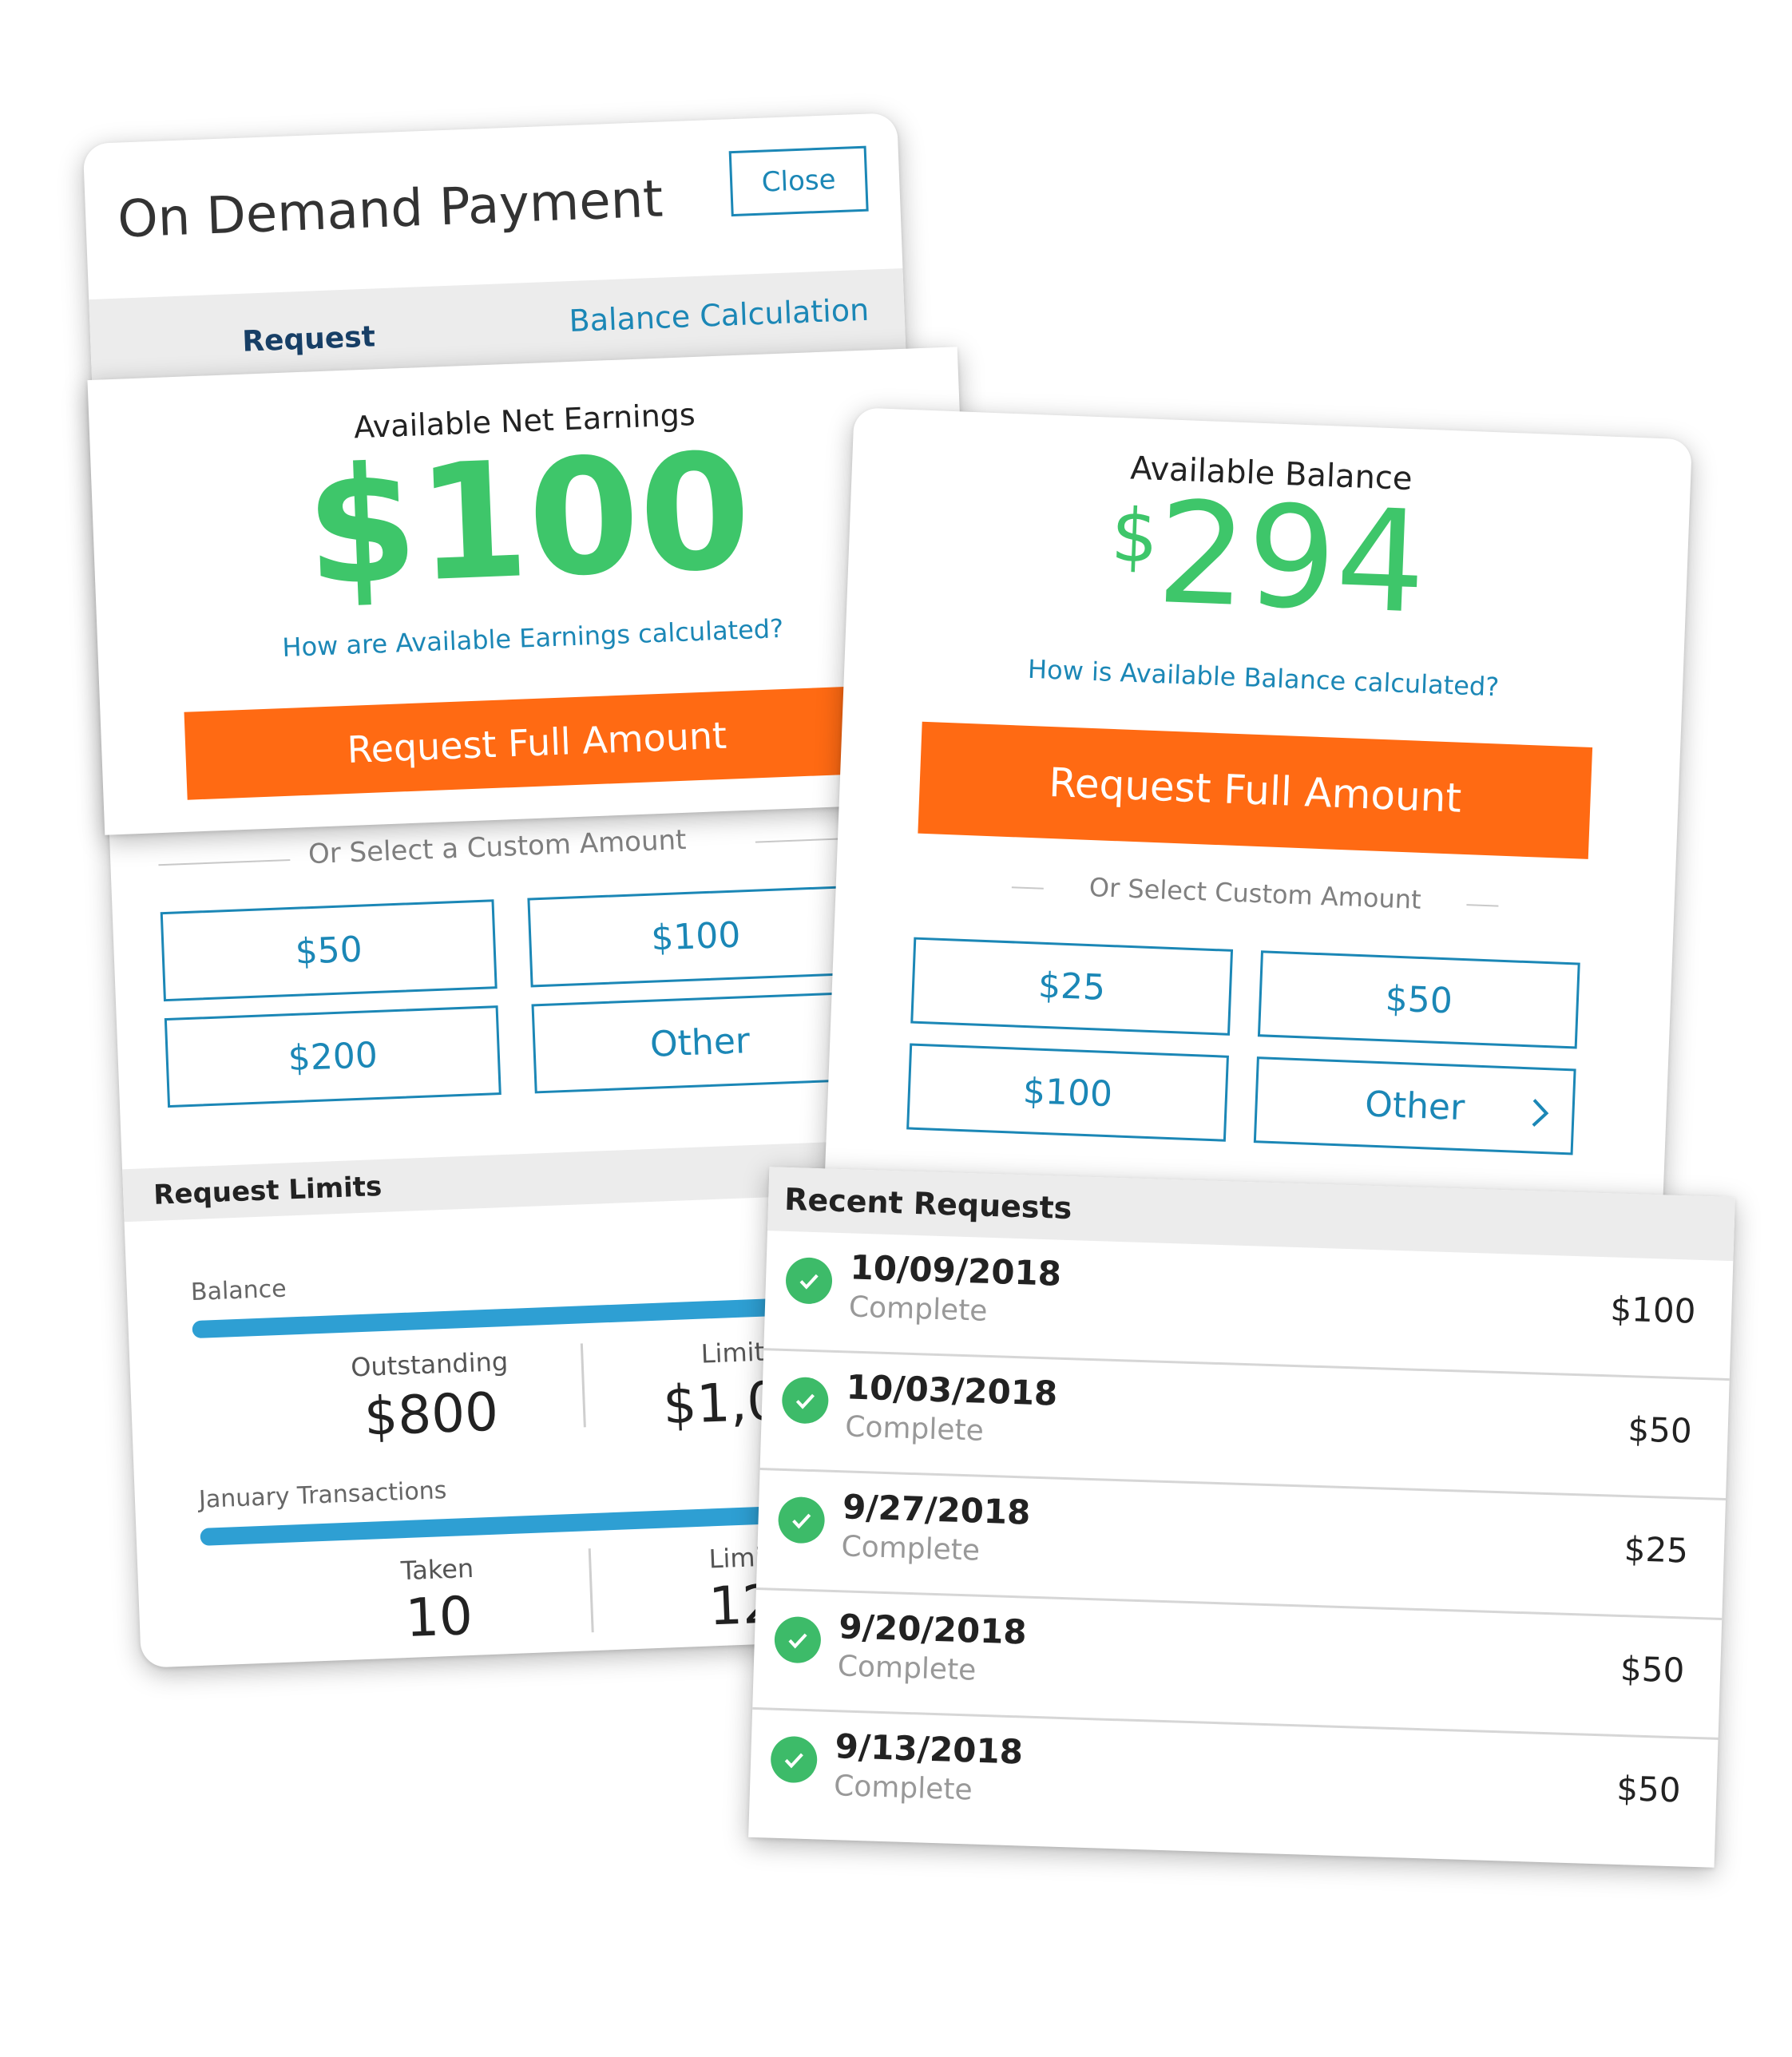 The width and height of the screenshot is (1792, 2057). I want to click on balance-separator, so click(583, 1385).